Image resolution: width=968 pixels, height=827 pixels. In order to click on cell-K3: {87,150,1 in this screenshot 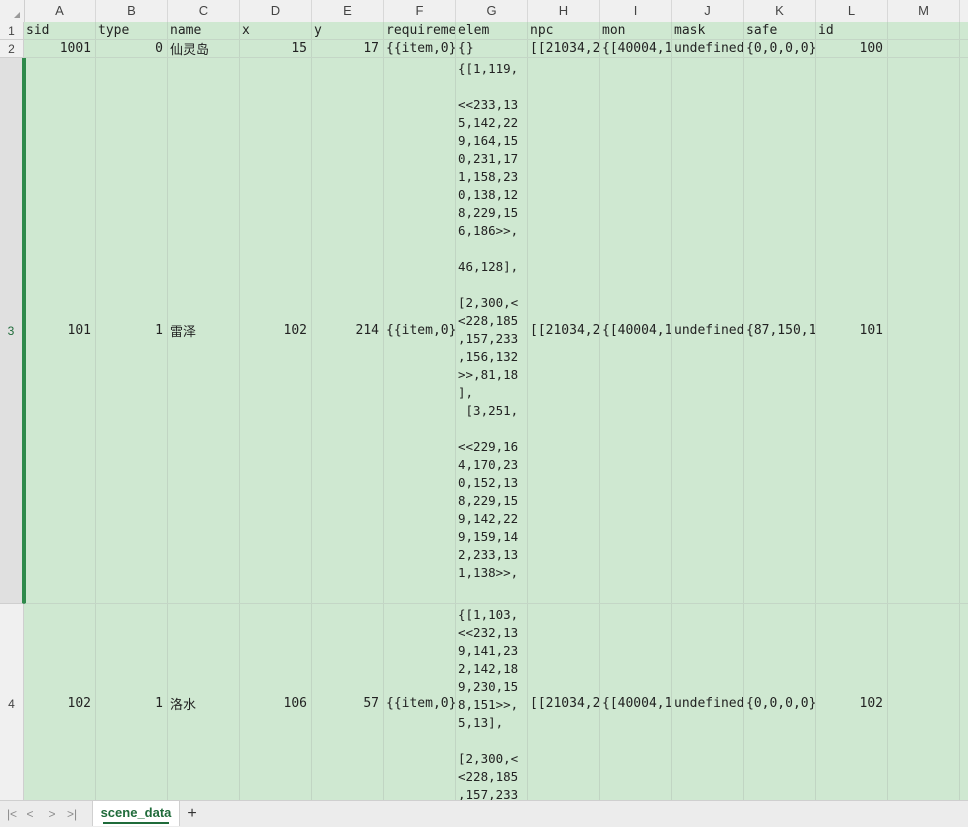, I will do `click(780, 330)`.